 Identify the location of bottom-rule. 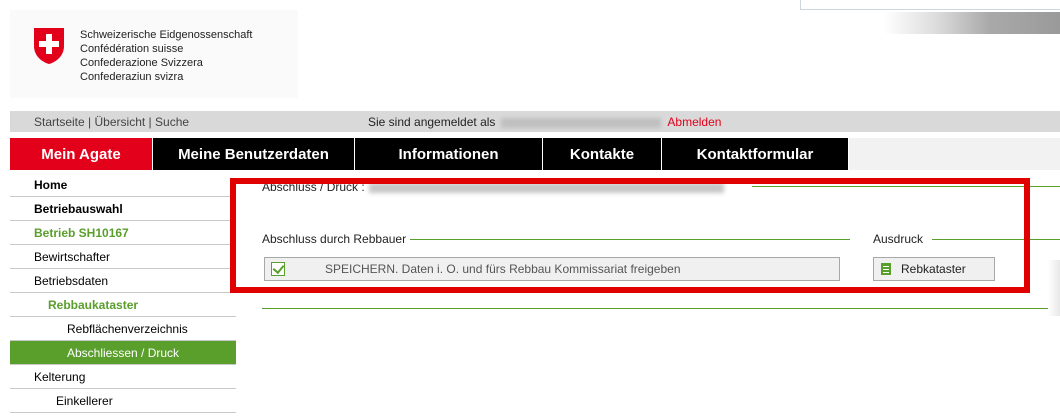
(661, 308).